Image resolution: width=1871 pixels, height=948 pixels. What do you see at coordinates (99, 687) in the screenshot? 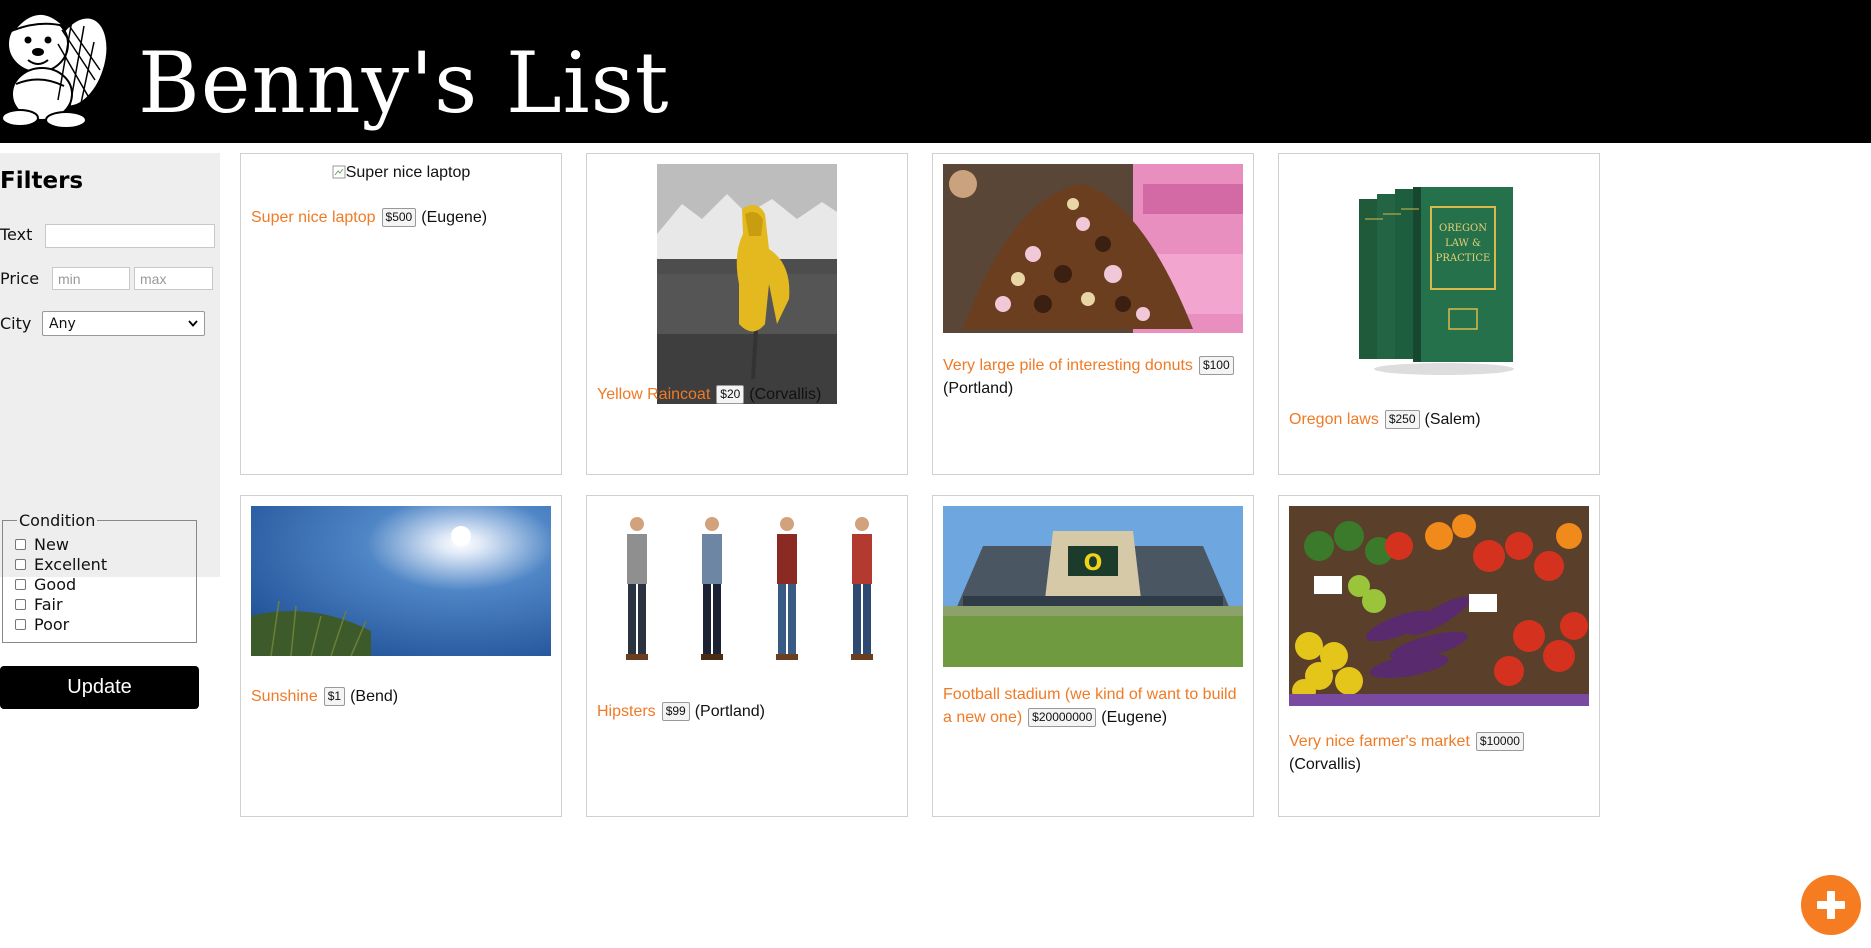
I see `update-button: Update` at bounding box center [99, 687].